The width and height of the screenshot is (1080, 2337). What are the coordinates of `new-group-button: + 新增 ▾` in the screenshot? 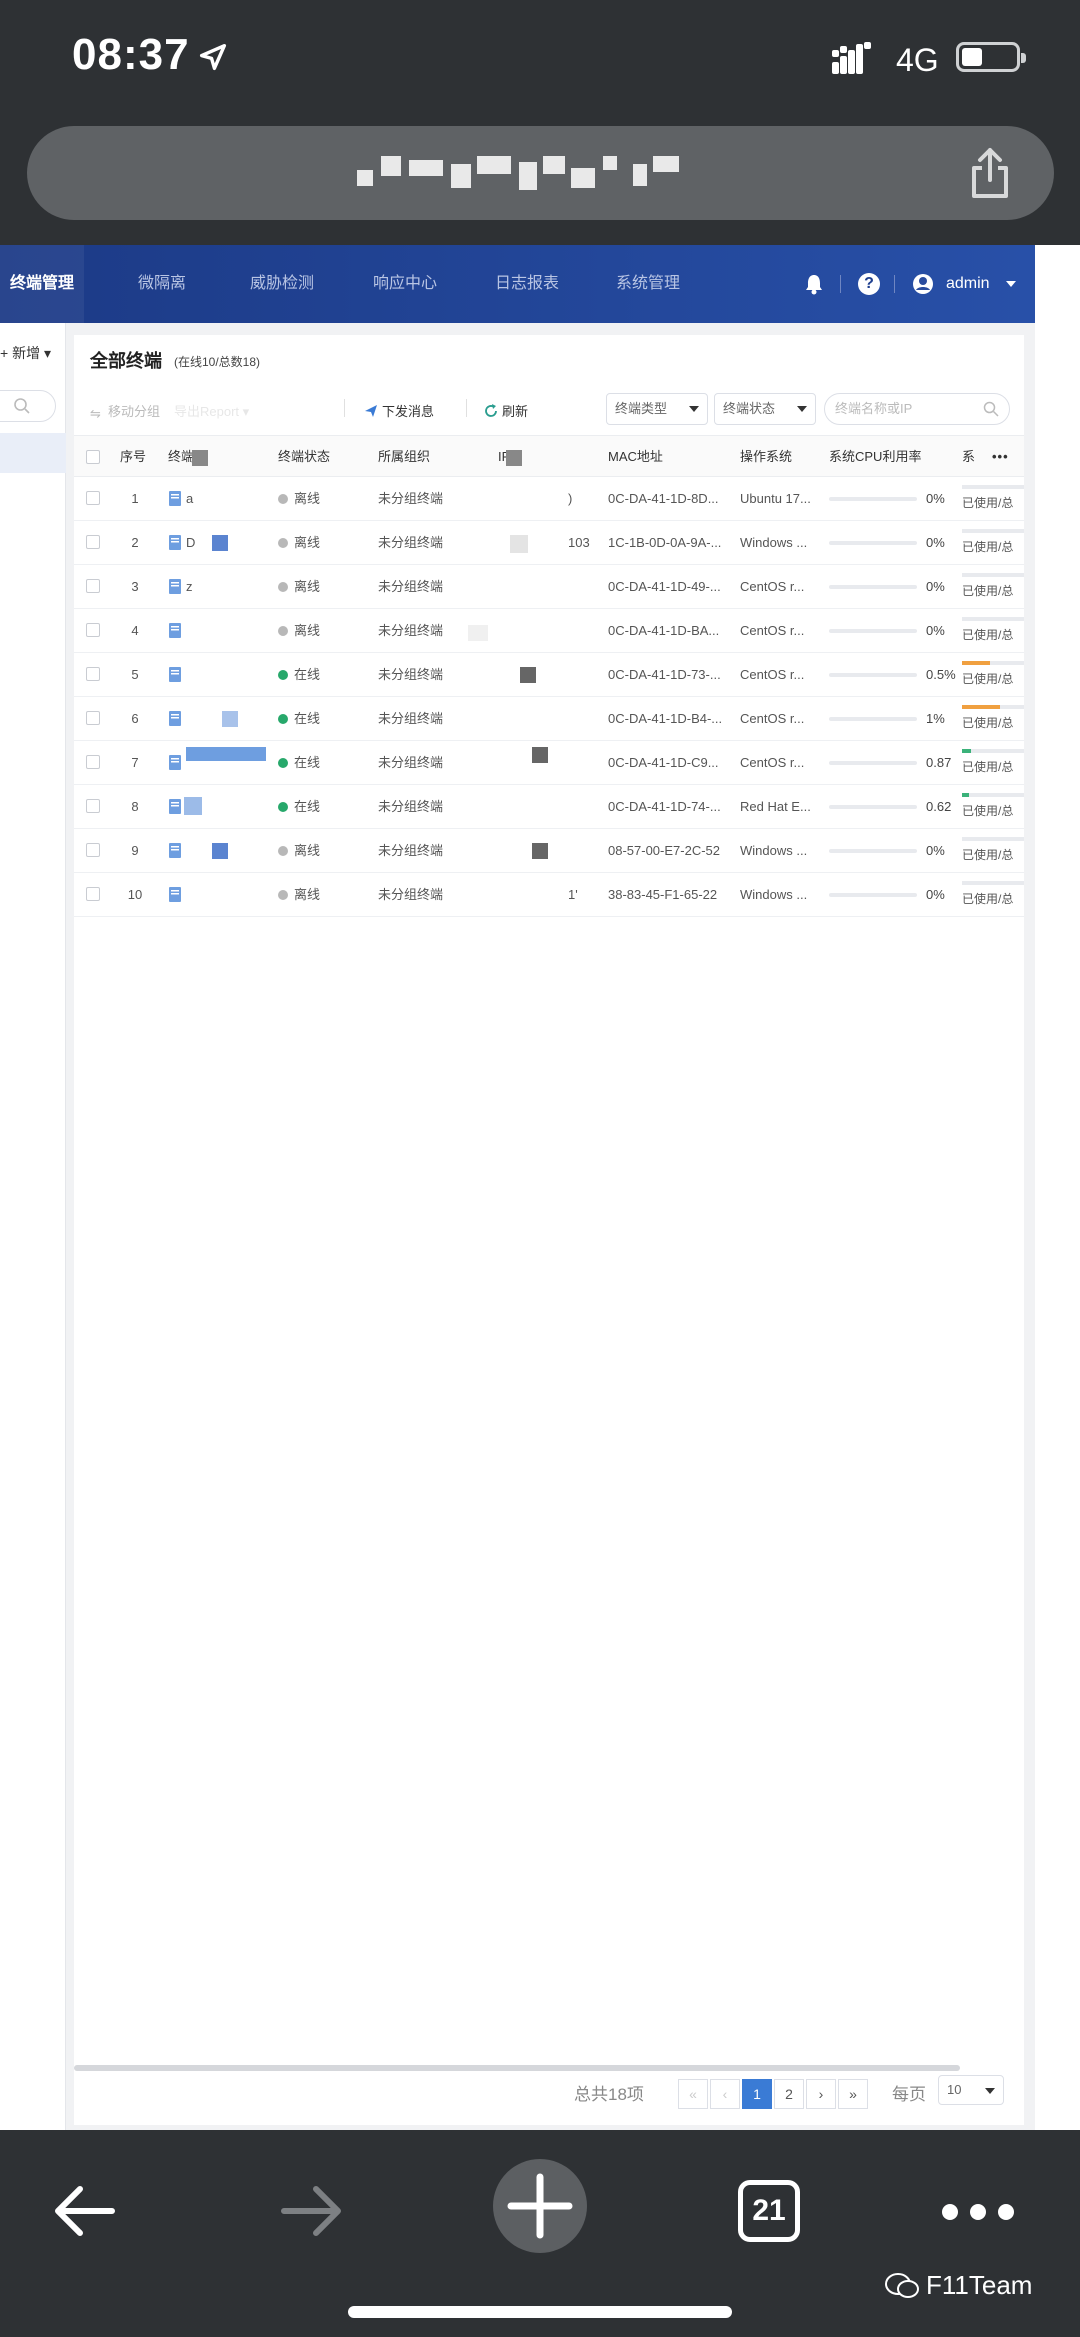 It's located at (25, 353).